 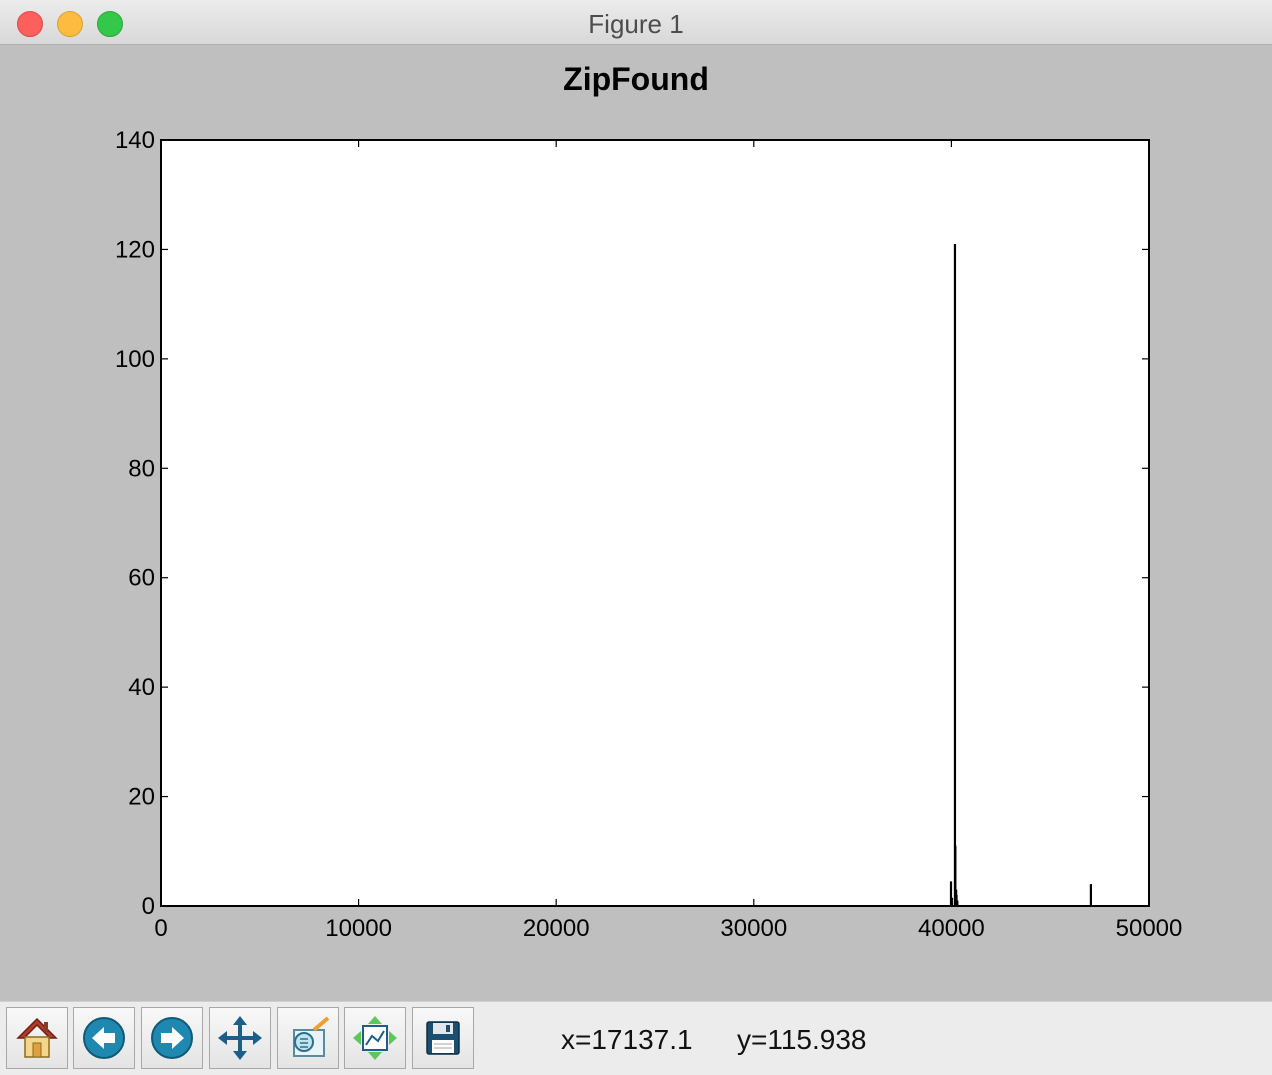 What do you see at coordinates (135, 359) in the screenshot?
I see `y-tick-label: 100` at bounding box center [135, 359].